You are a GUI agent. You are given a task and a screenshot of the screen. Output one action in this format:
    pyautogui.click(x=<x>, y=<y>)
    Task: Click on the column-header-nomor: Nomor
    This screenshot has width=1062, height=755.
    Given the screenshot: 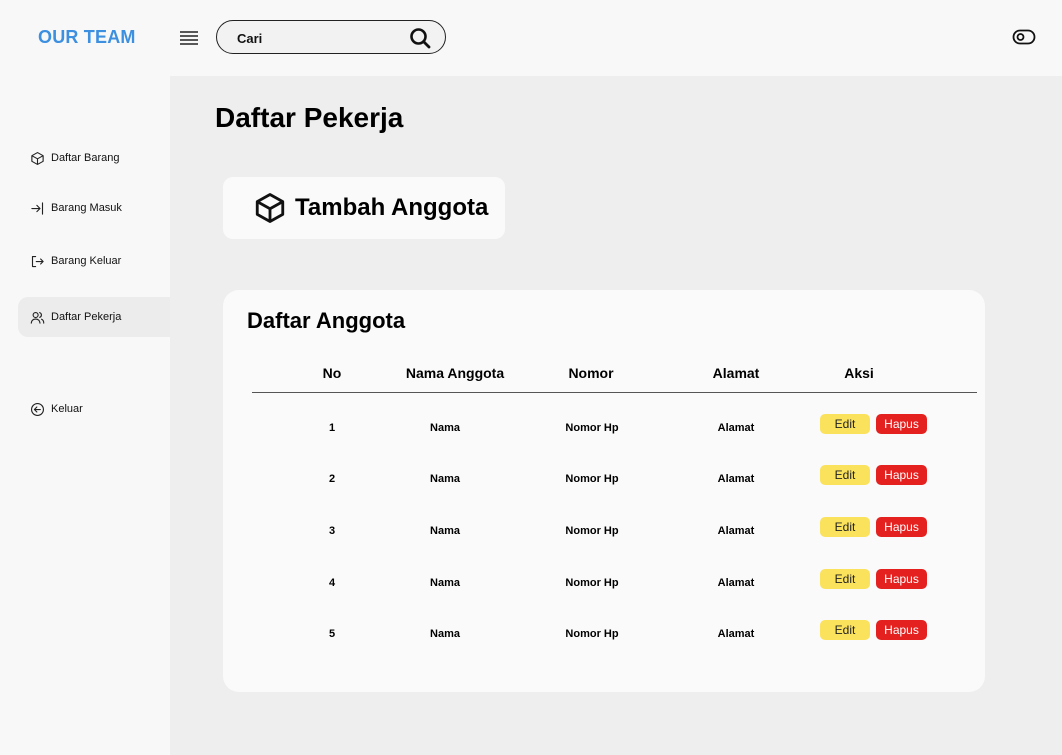 What is the action you would take?
    pyautogui.click(x=591, y=373)
    